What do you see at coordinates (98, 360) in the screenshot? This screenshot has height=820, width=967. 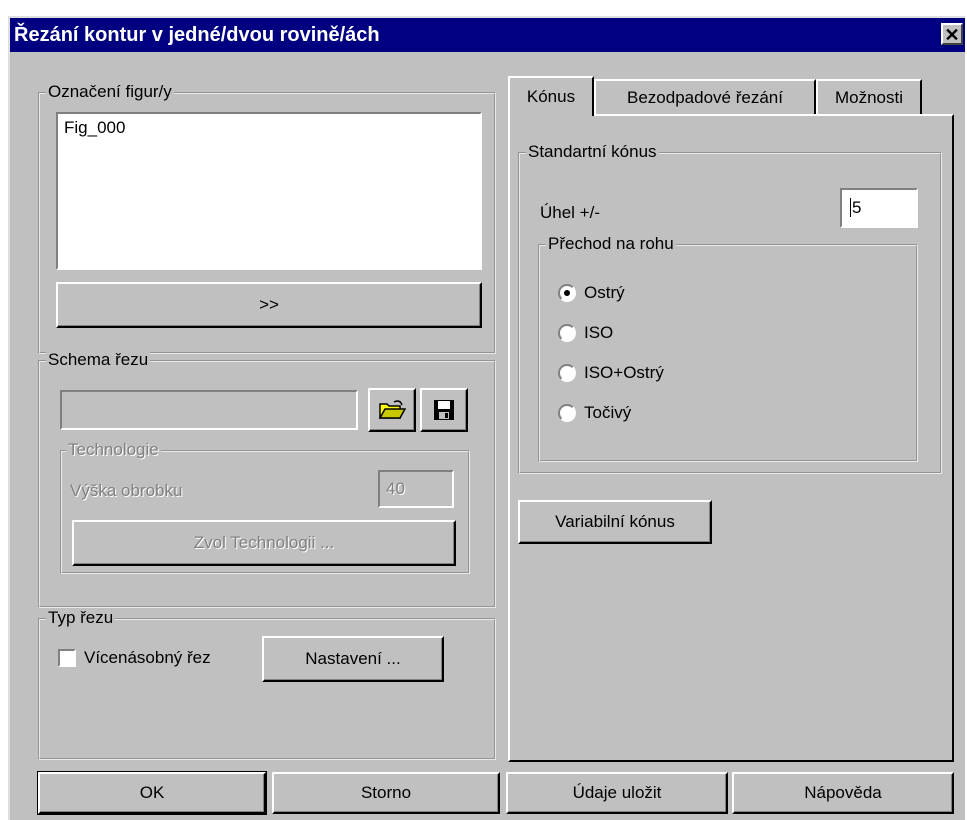 I see `scheme-legend: Schema řezu` at bounding box center [98, 360].